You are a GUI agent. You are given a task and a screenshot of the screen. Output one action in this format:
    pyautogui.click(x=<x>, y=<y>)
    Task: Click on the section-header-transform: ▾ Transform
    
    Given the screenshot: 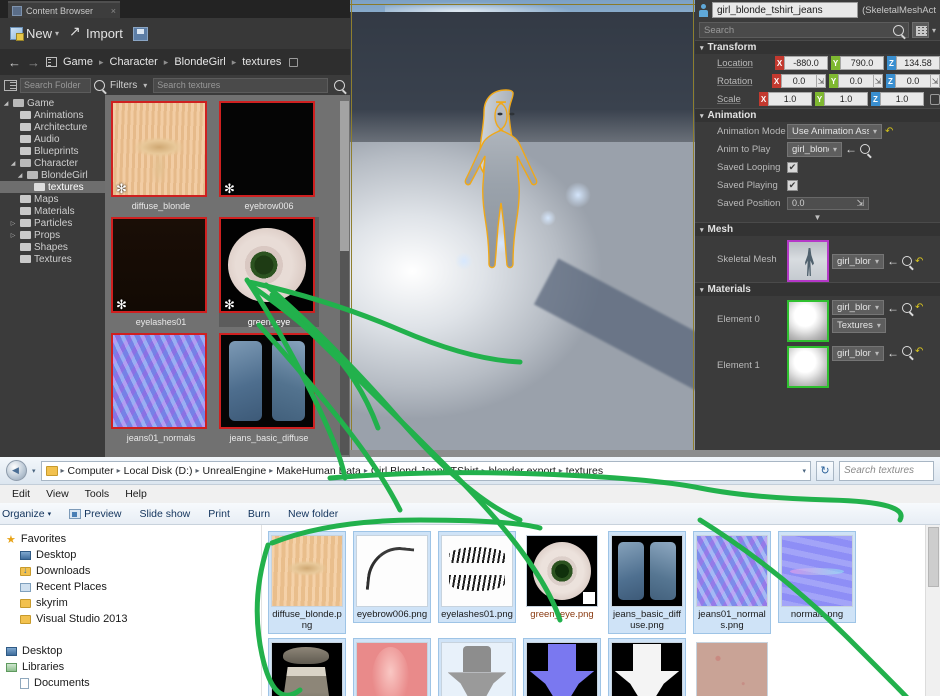 What is the action you would take?
    pyautogui.click(x=817, y=47)
    